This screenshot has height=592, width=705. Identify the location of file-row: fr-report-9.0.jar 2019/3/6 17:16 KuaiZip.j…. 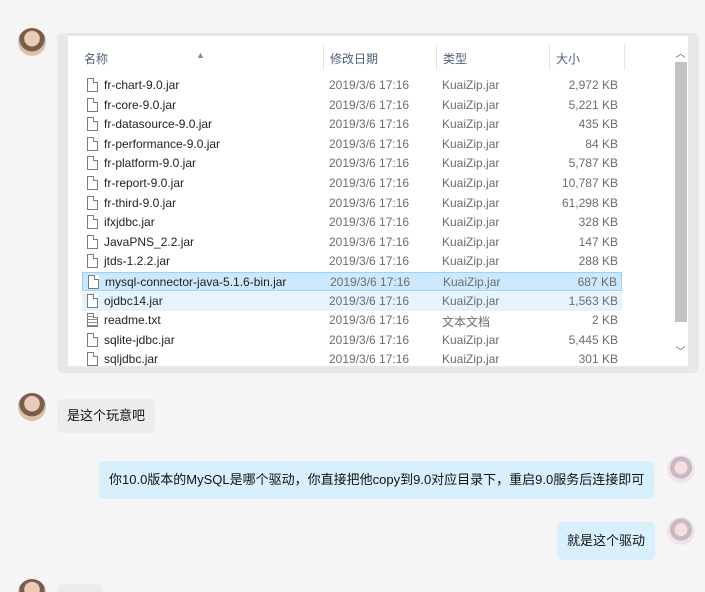
(352, 183).